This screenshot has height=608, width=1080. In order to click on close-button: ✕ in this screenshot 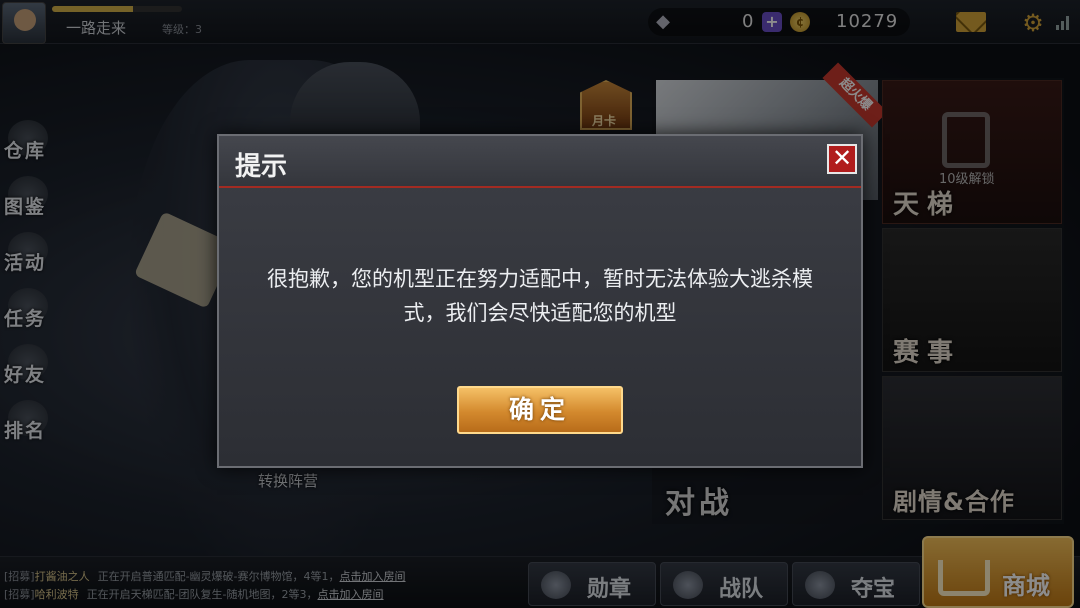, I will do `click(842, 159)`.